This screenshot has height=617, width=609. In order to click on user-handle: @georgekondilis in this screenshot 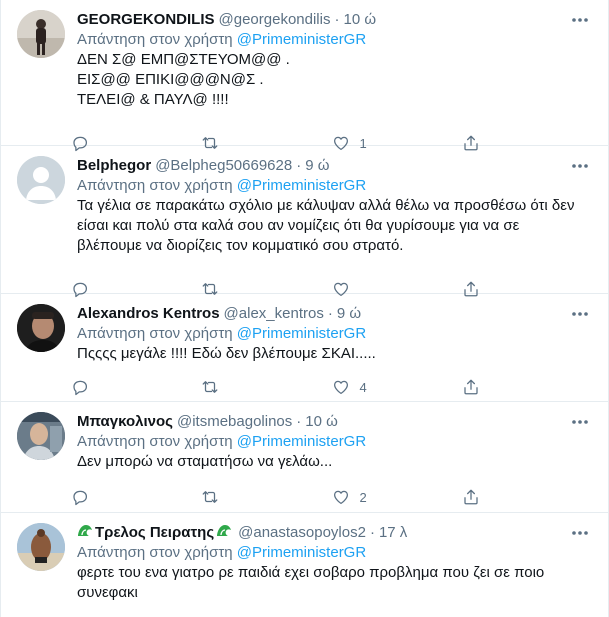, I will do `click(275, 20)`.